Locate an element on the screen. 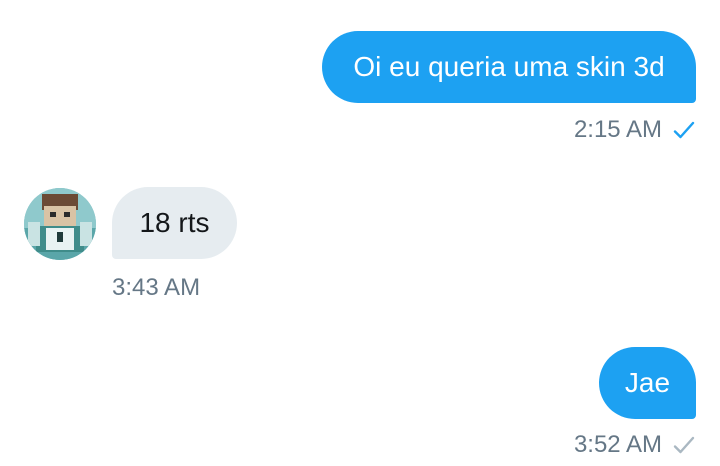  message-timestamp: 2:15 AM is located at coordinates (617, 129).